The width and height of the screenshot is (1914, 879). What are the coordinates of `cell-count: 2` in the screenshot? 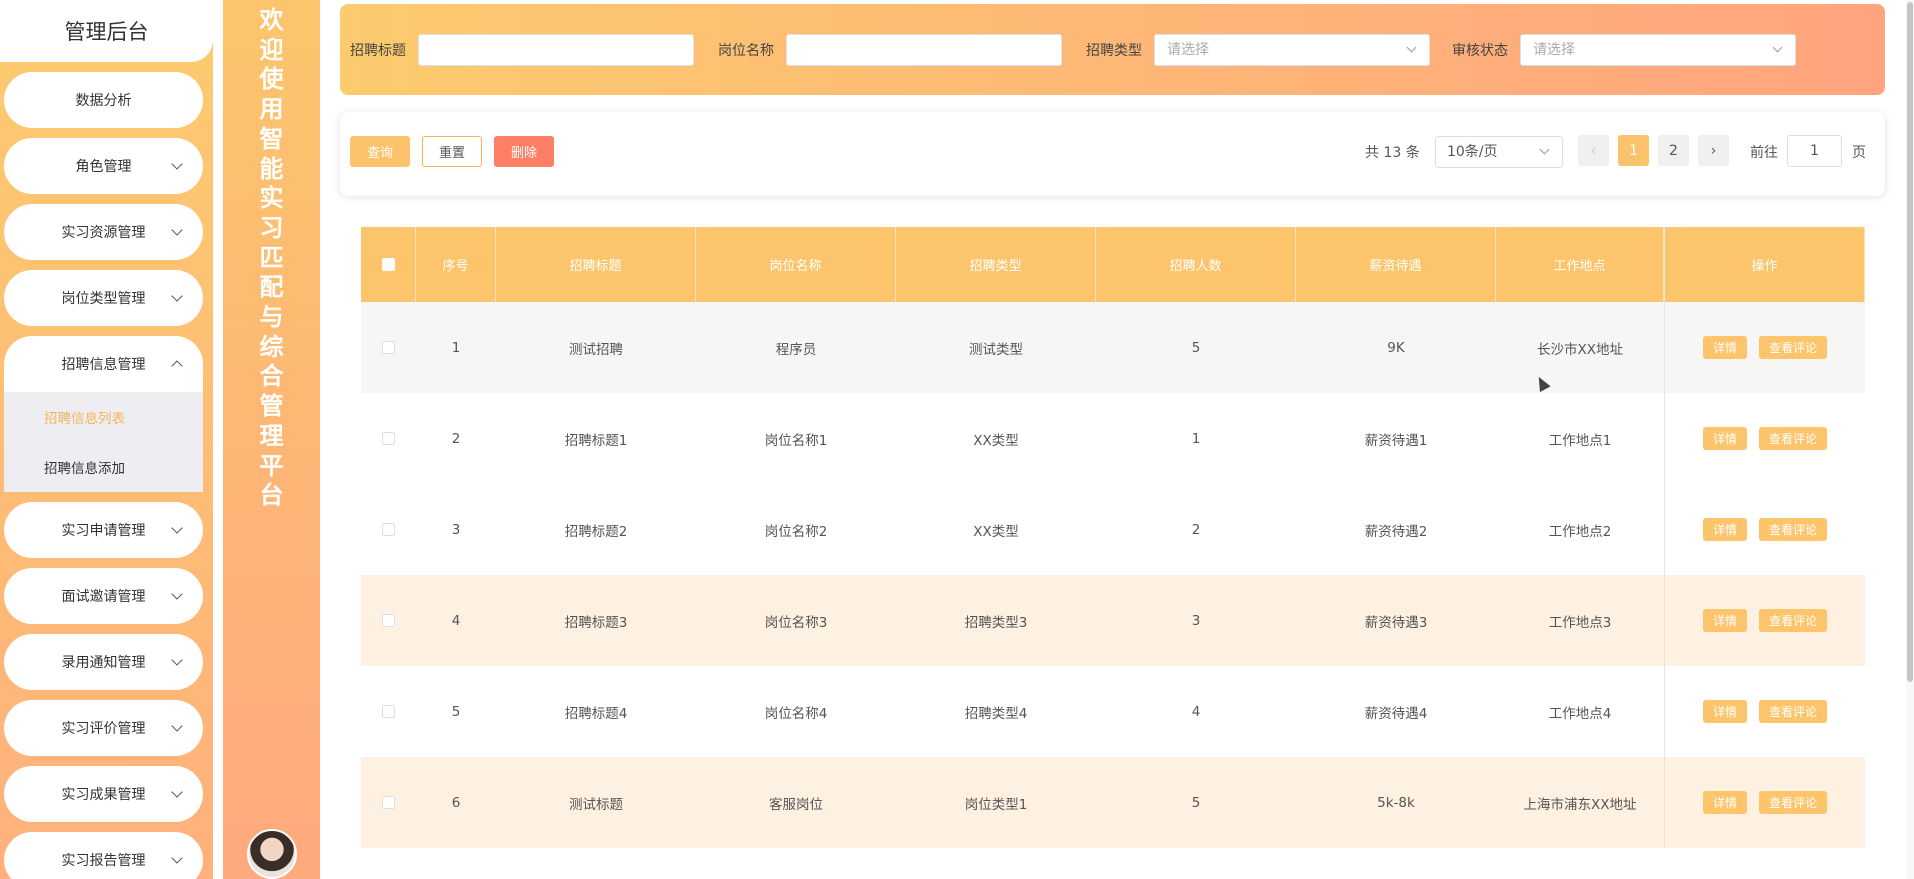 It's located at (1196, 529).